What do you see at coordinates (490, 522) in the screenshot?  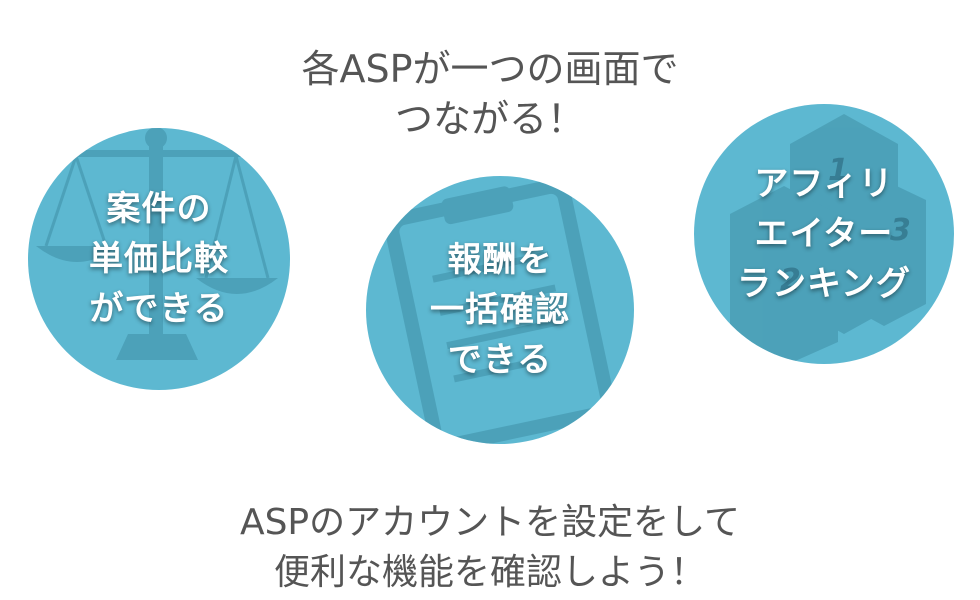 I see `headline-bottom-line-1: ASPのアカウントを設定をして` at bounding box center [490, 522].